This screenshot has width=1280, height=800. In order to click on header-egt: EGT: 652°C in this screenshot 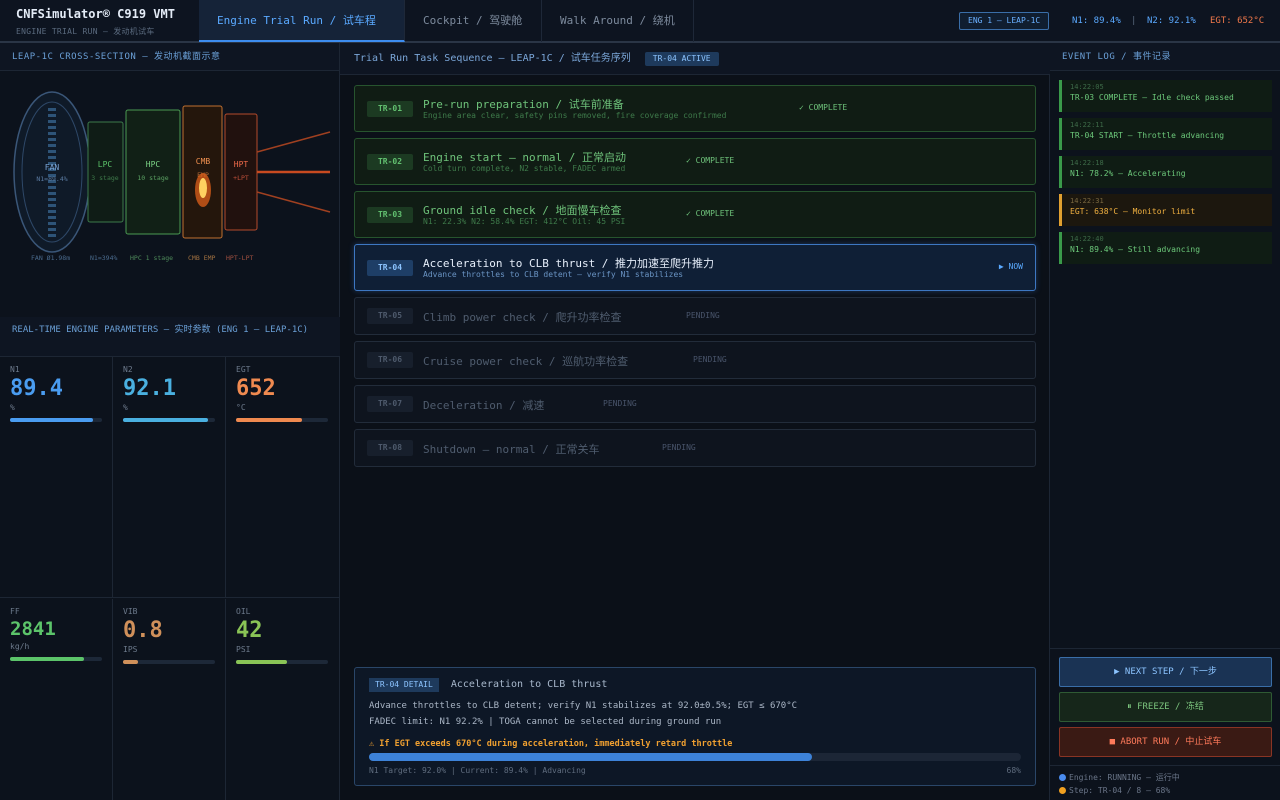, I will do `click(1237, 21)`.